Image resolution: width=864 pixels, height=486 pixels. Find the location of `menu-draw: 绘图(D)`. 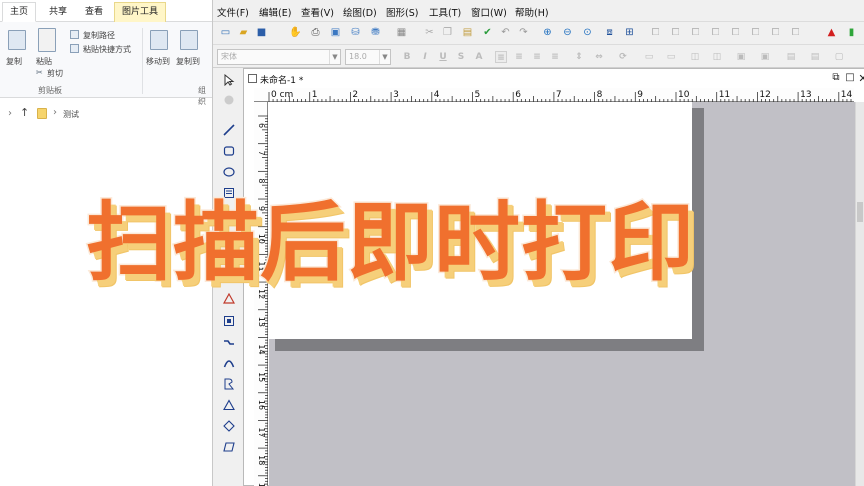

menu-draw: 绘图(D) is located at coordinates (360, 12).